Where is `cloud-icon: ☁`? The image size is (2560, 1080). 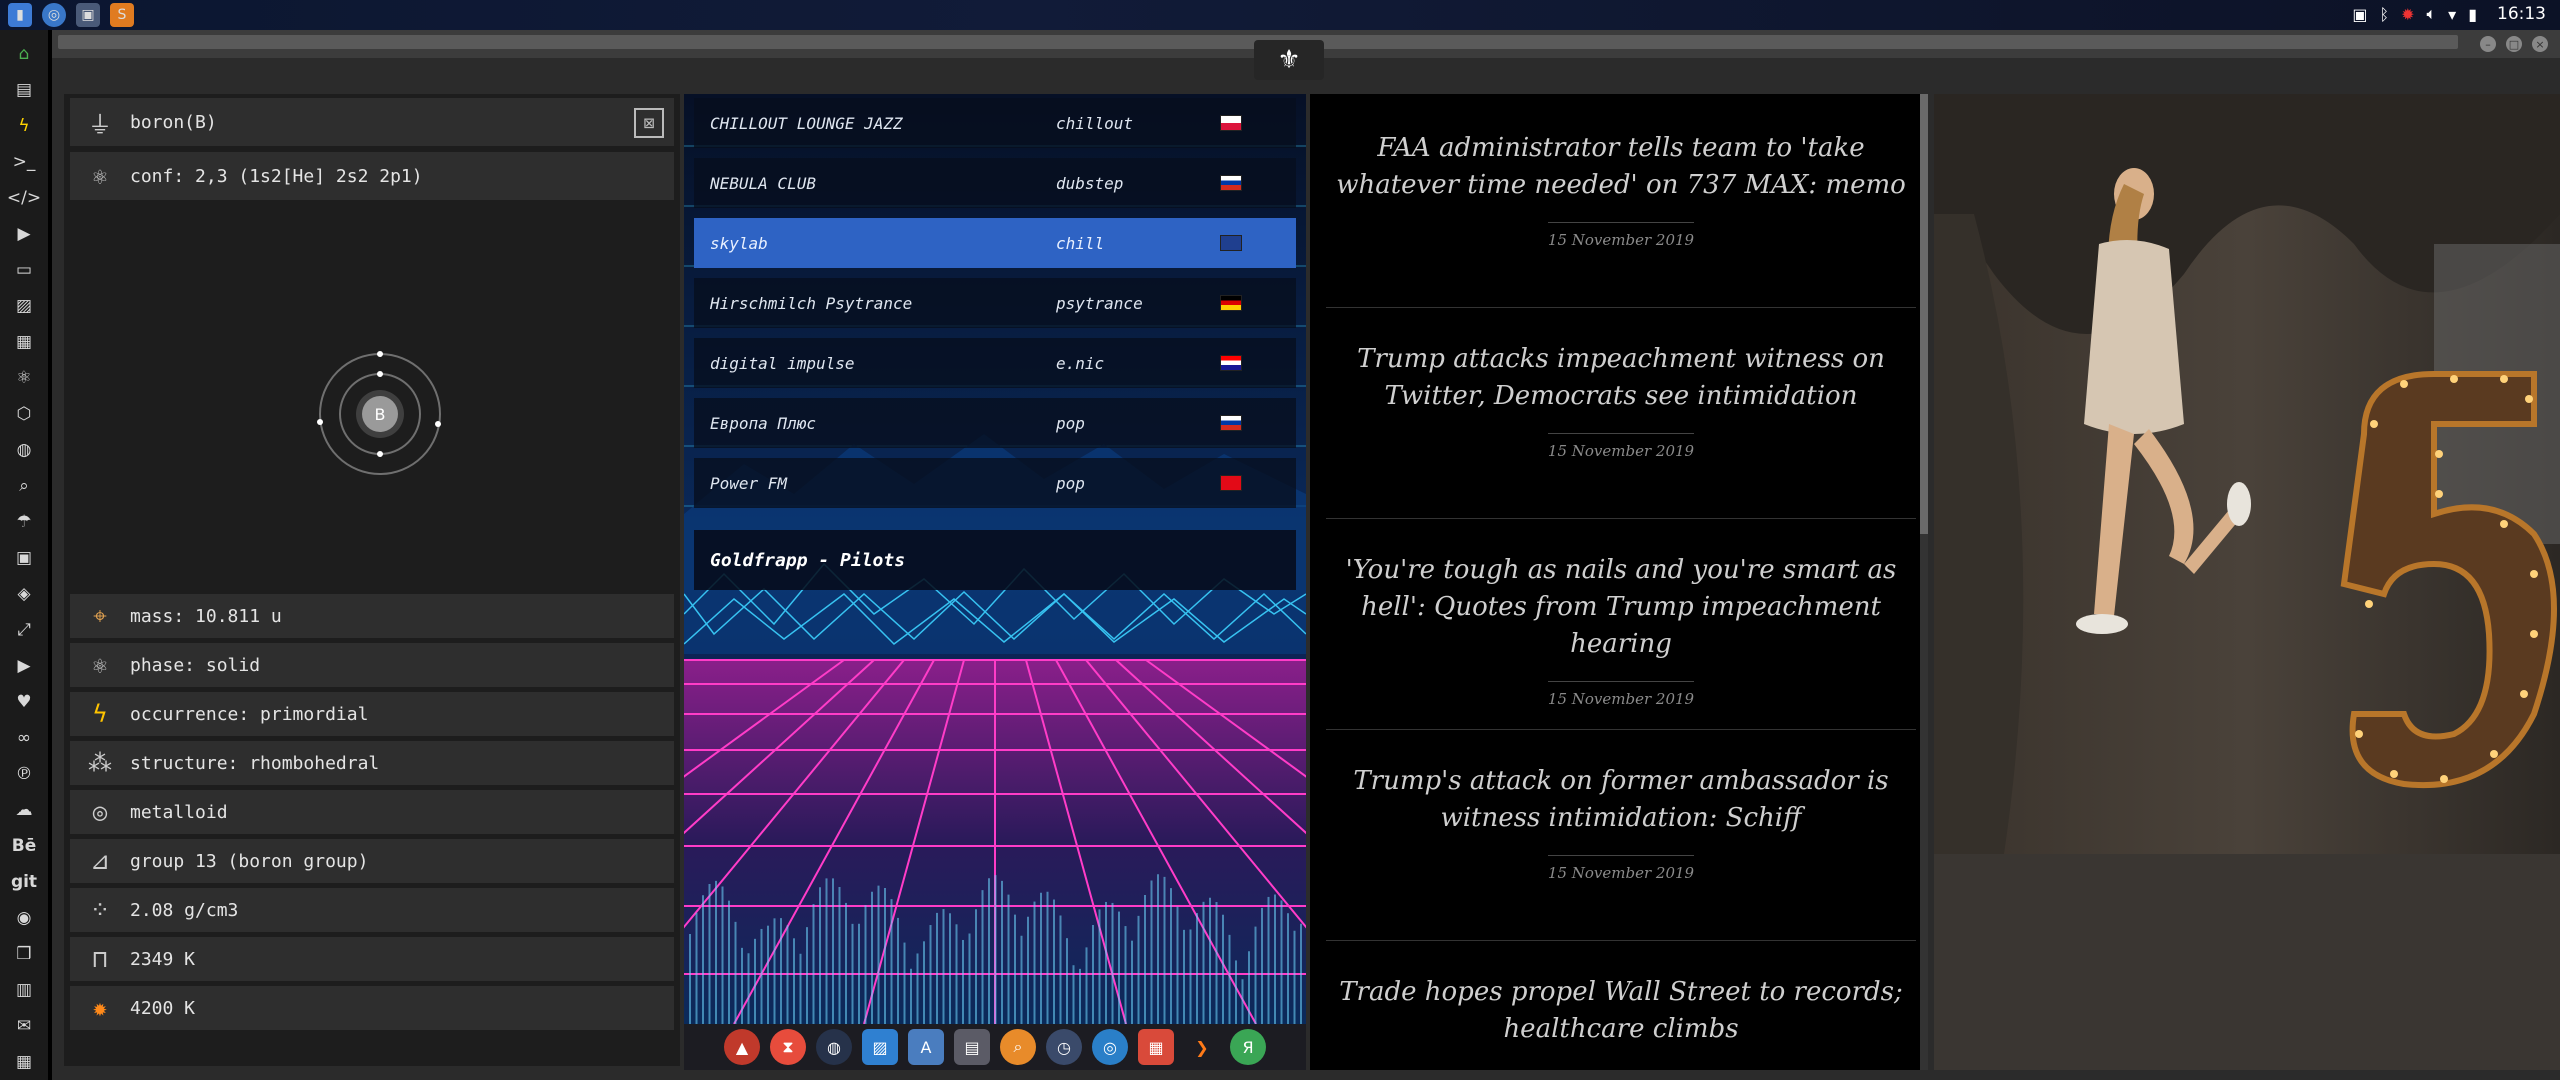 cloud-icon: ☁ is located at coordinates (24, 810).